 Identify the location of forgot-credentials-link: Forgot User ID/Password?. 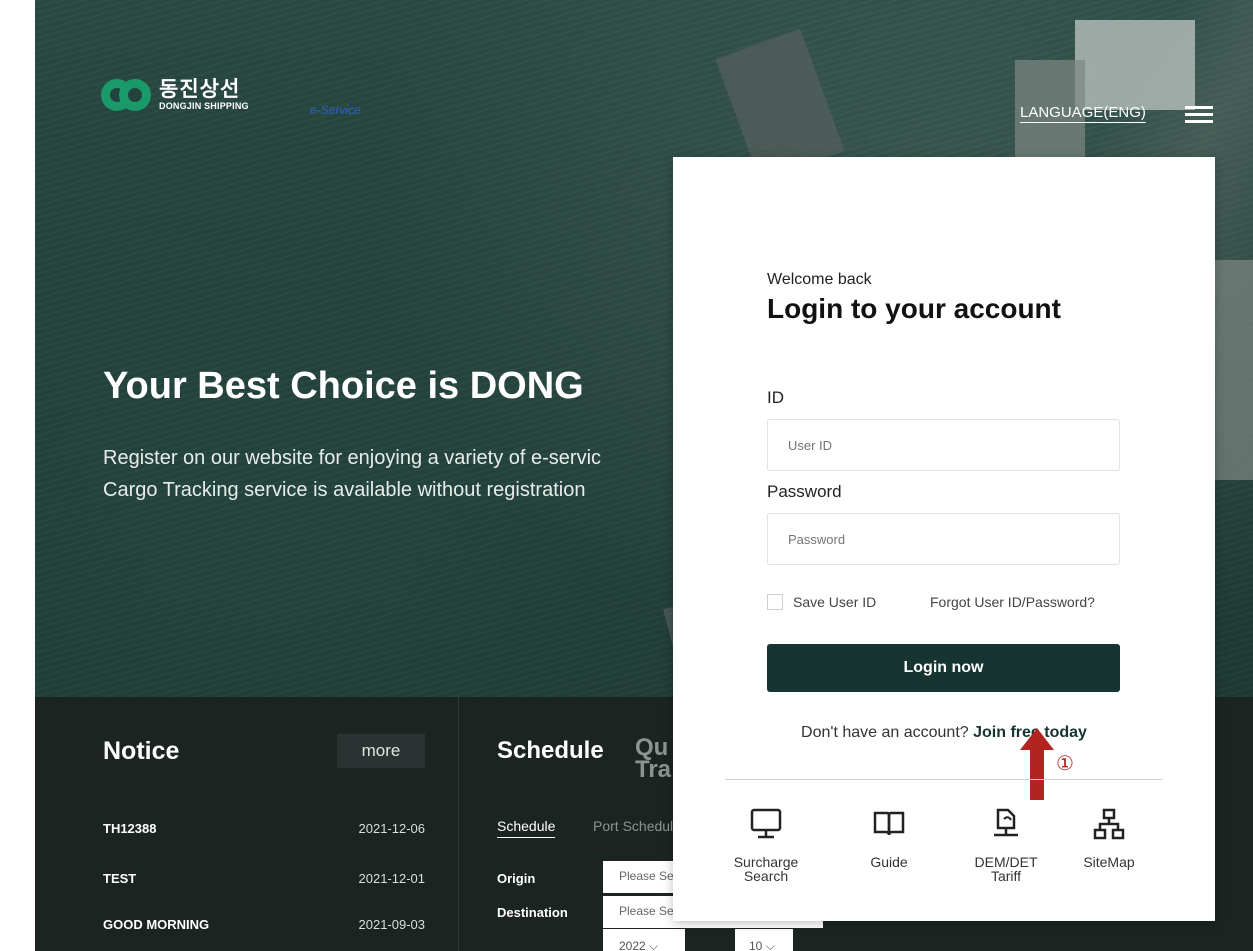
(1012, 602).